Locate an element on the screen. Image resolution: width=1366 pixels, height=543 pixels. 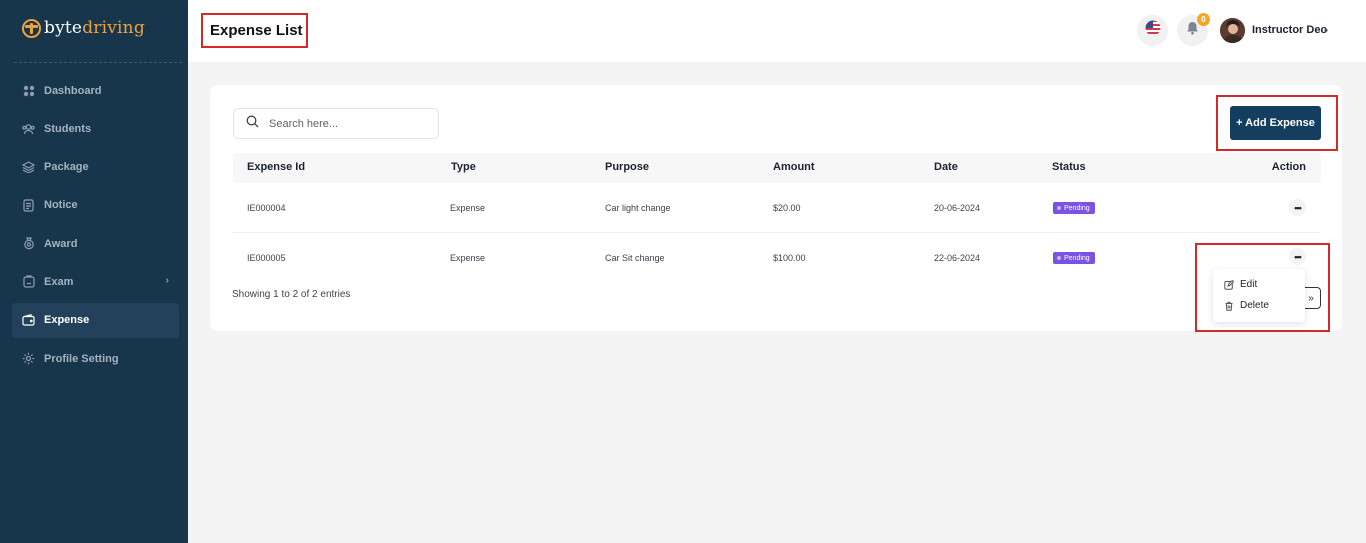
exam-icon is located at coordinates (28, 282).